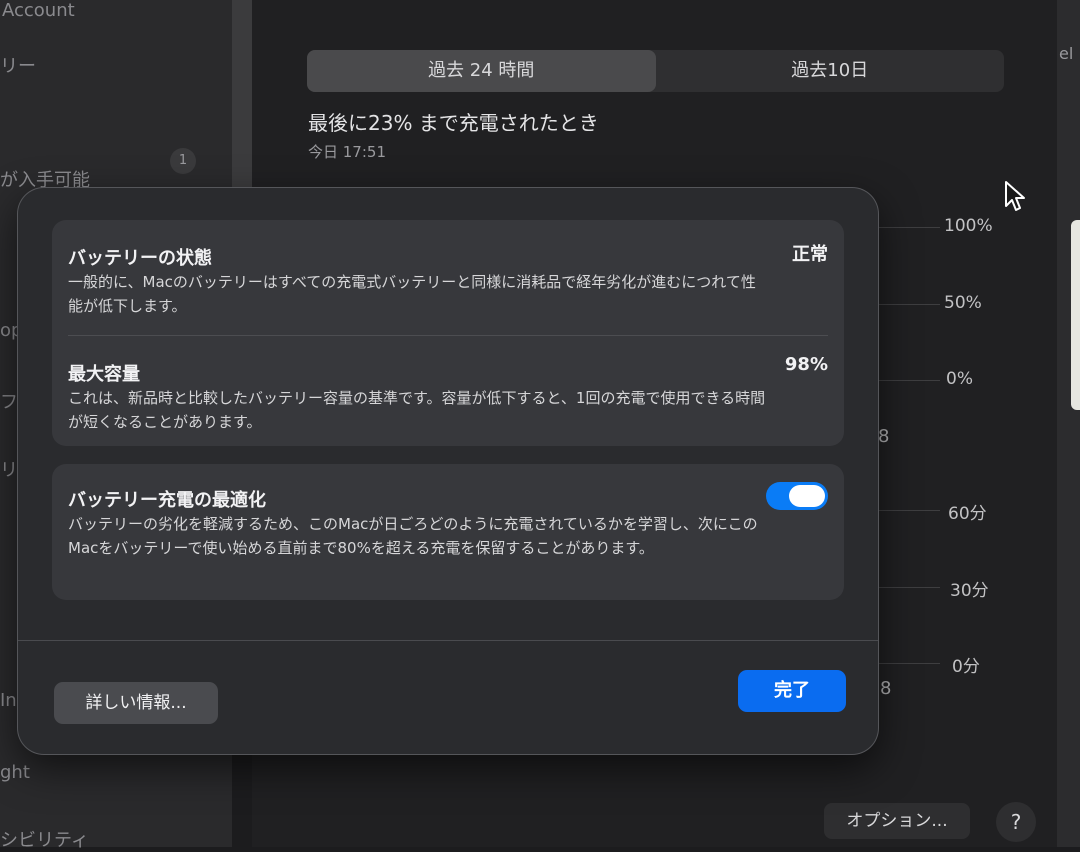  I want to click on last-charge-time: 今日 17:51, so click(347, 152).